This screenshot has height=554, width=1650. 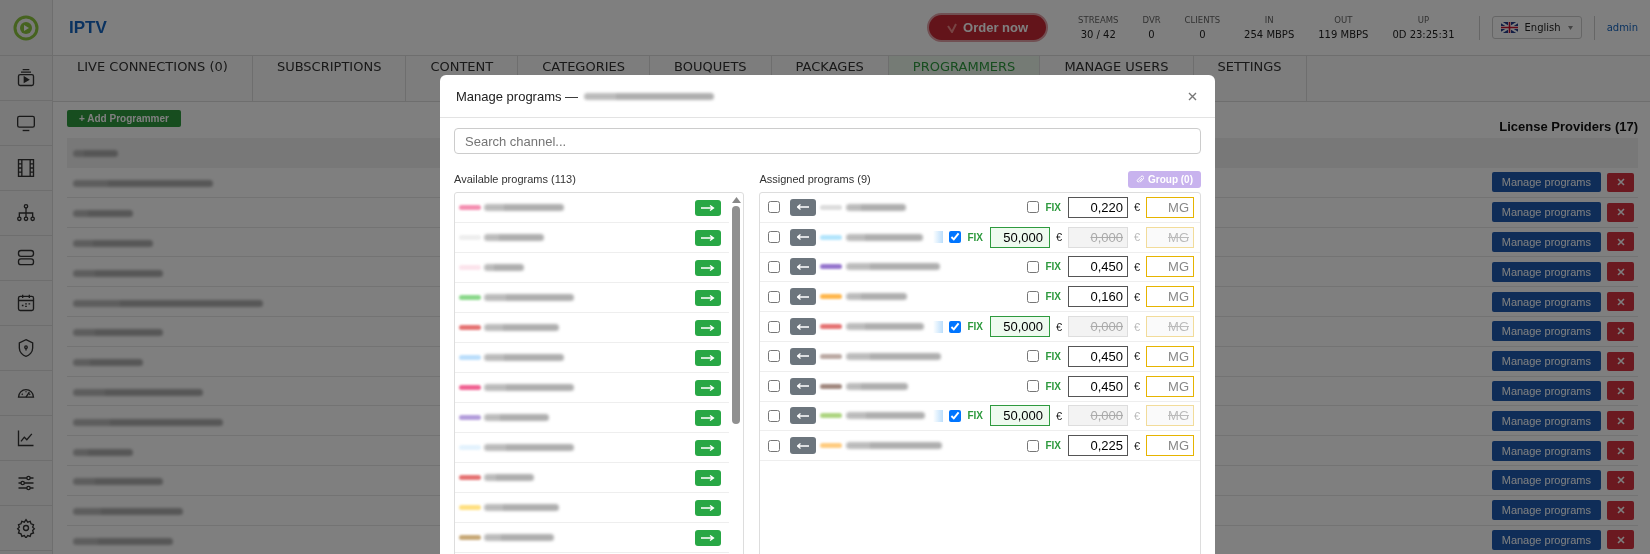 I want to click on add-programmer-button: + Add Programmer, so click(x=124, y=118).